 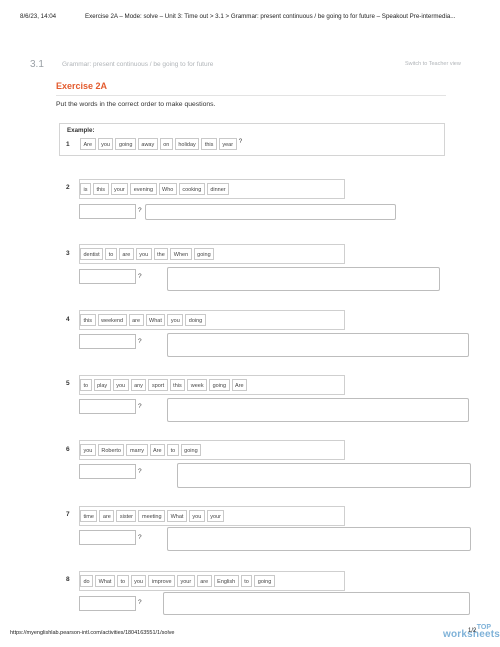 What do you see at coordinates (147, 144) in the screenshot?
I see `word-tile: away` at bounding box center [147, 144].